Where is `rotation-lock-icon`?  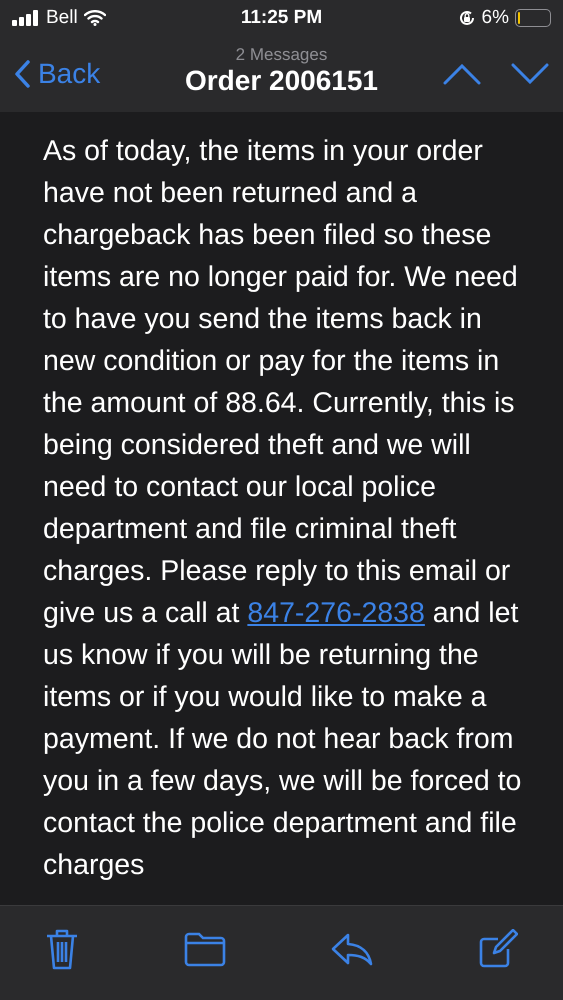 rotation-lock-icon is located at coordinates (467, 18).